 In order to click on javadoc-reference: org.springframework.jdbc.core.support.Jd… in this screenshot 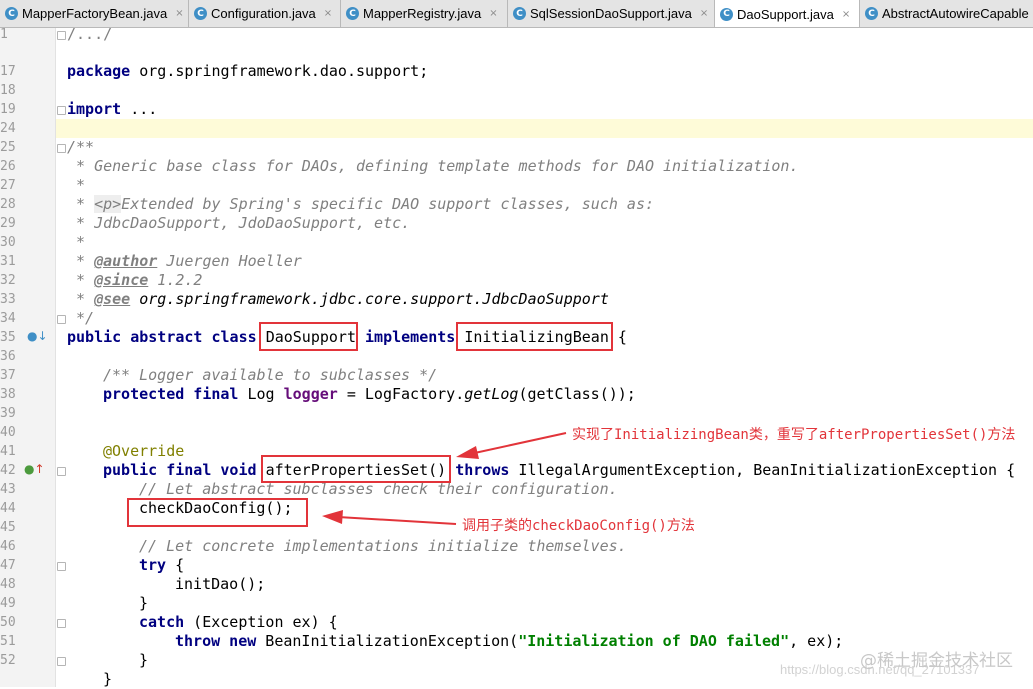, I will do `click(369, 299)`.